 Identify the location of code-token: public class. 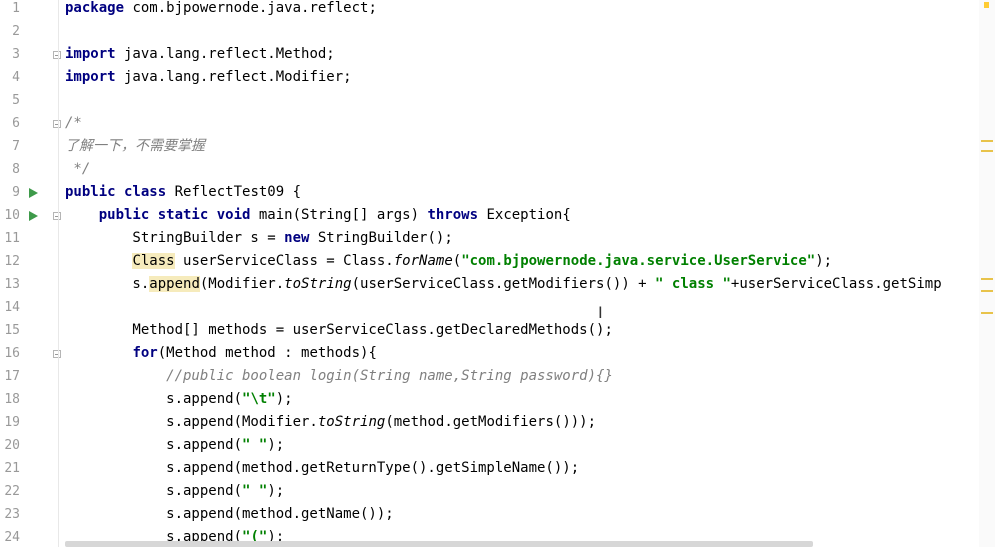
(116, 192).